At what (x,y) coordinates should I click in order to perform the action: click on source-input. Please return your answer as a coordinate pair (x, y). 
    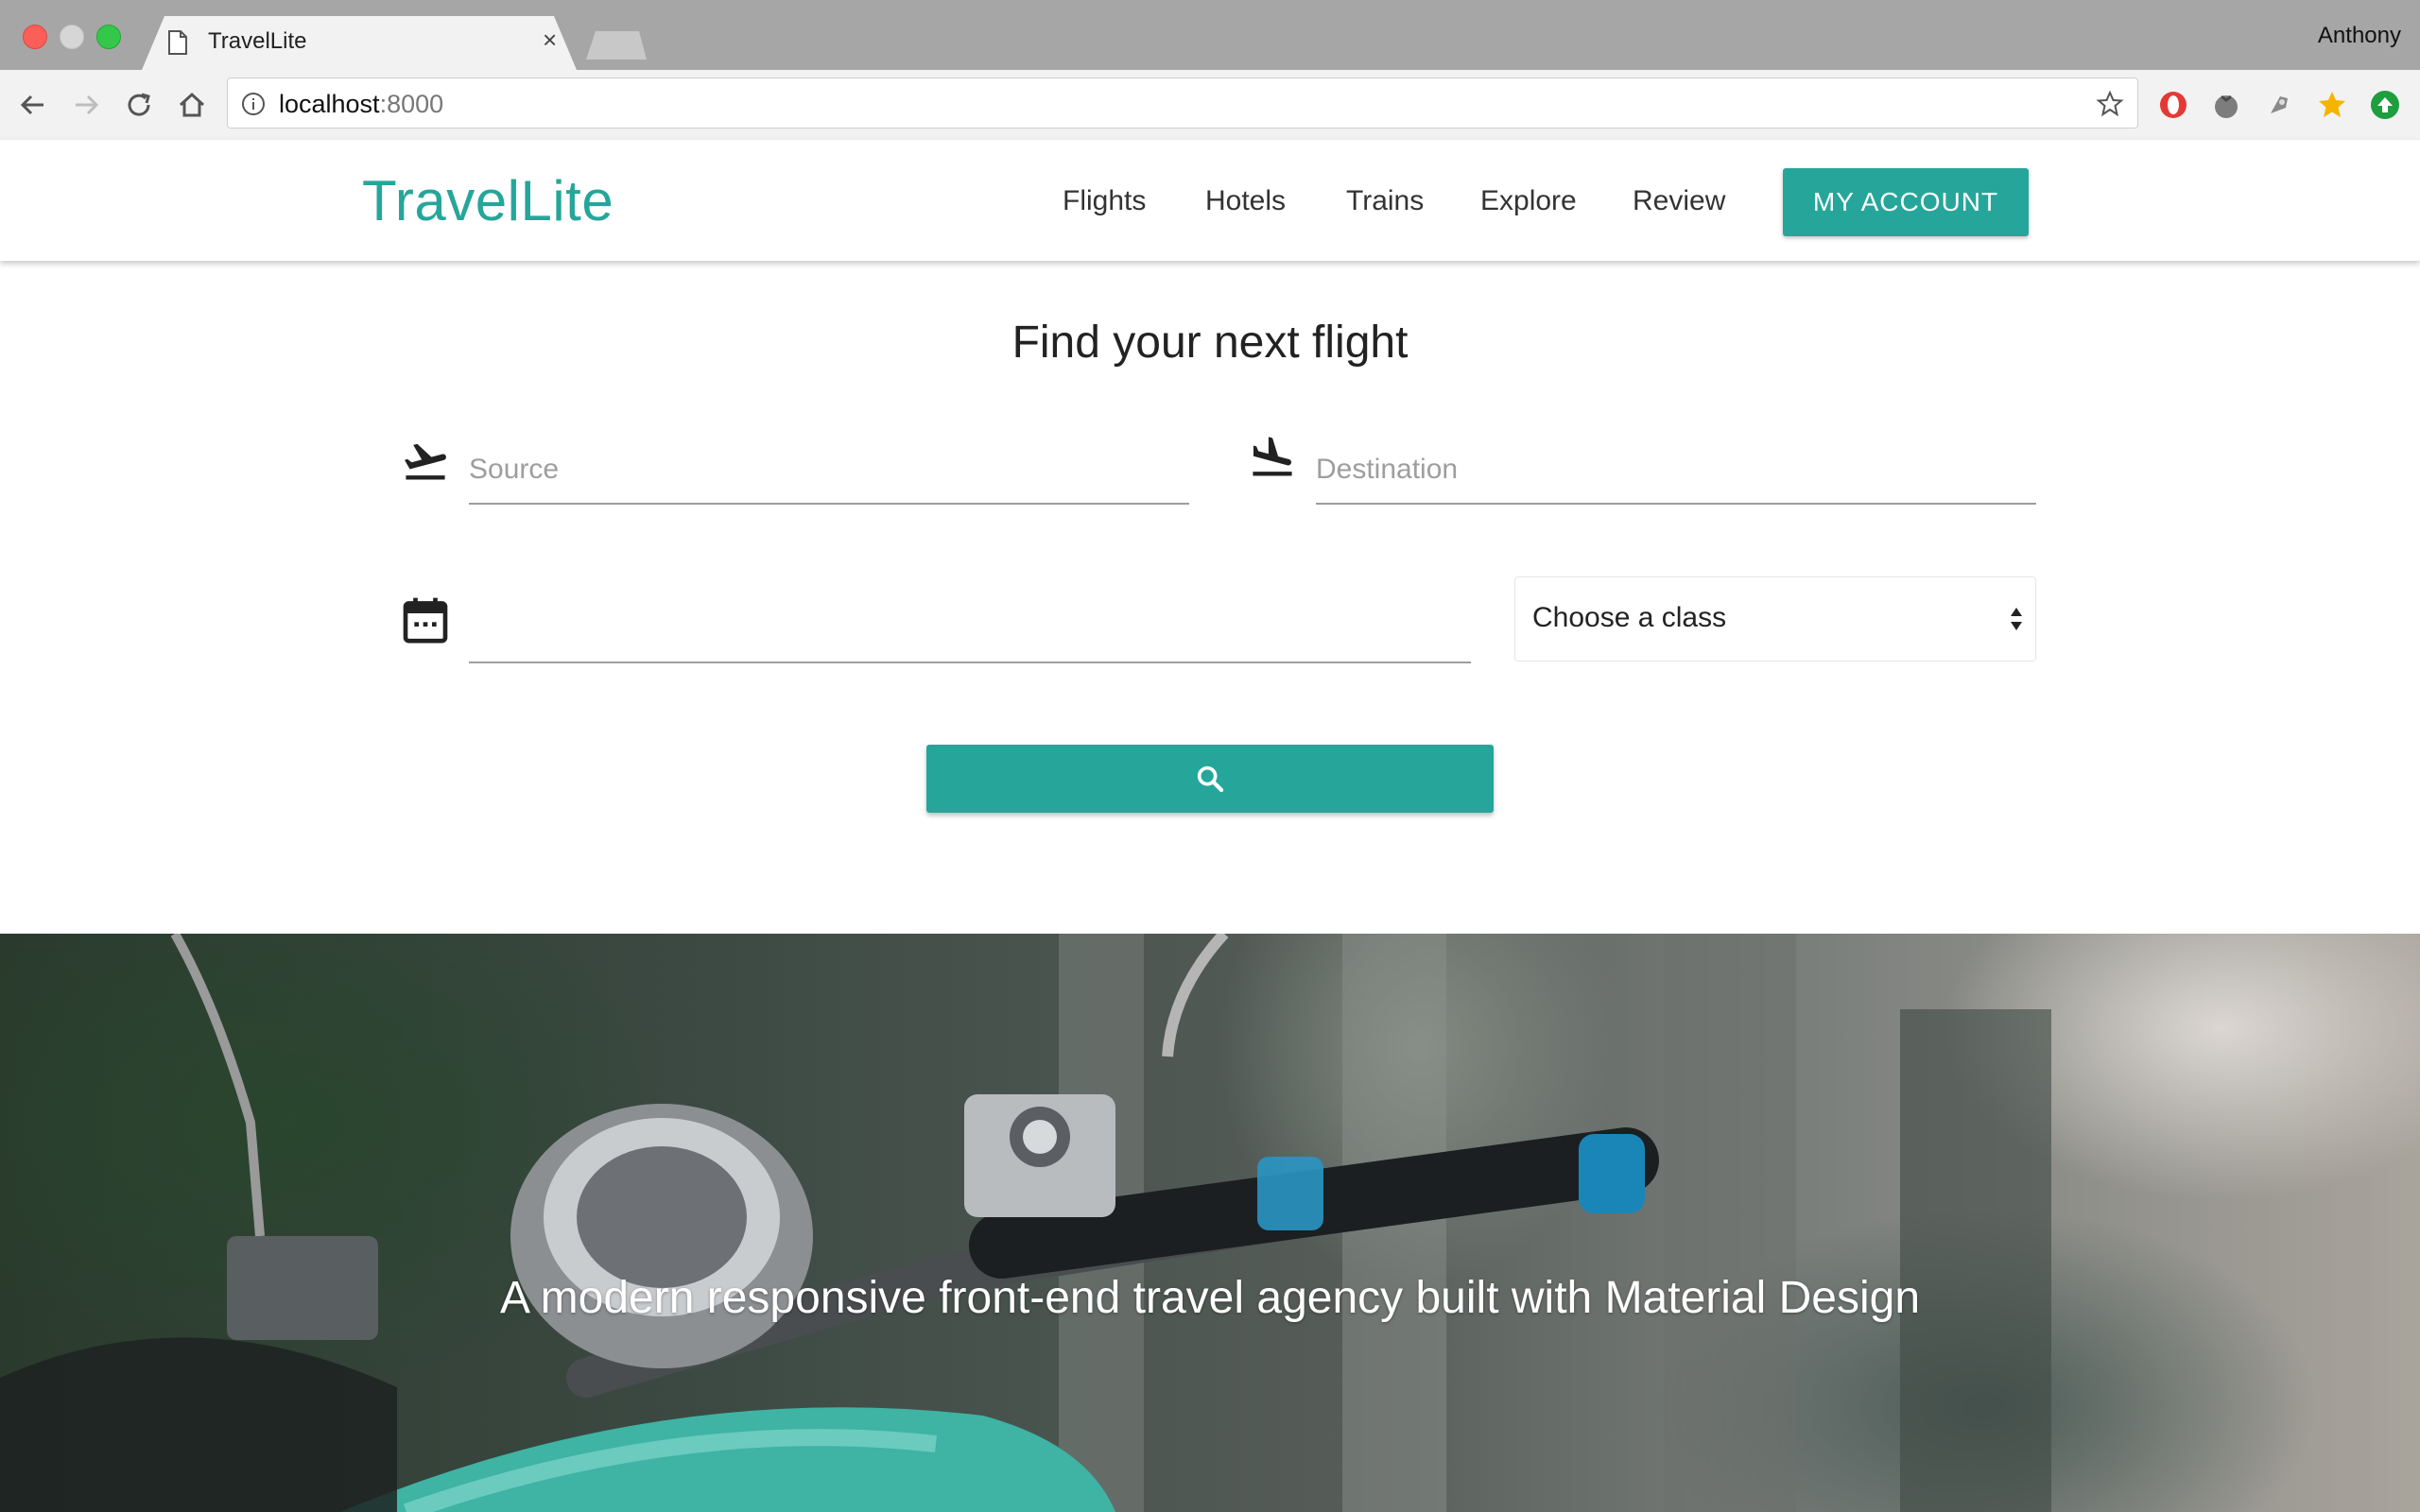
    Looking at the image, I should click on (829, 471).